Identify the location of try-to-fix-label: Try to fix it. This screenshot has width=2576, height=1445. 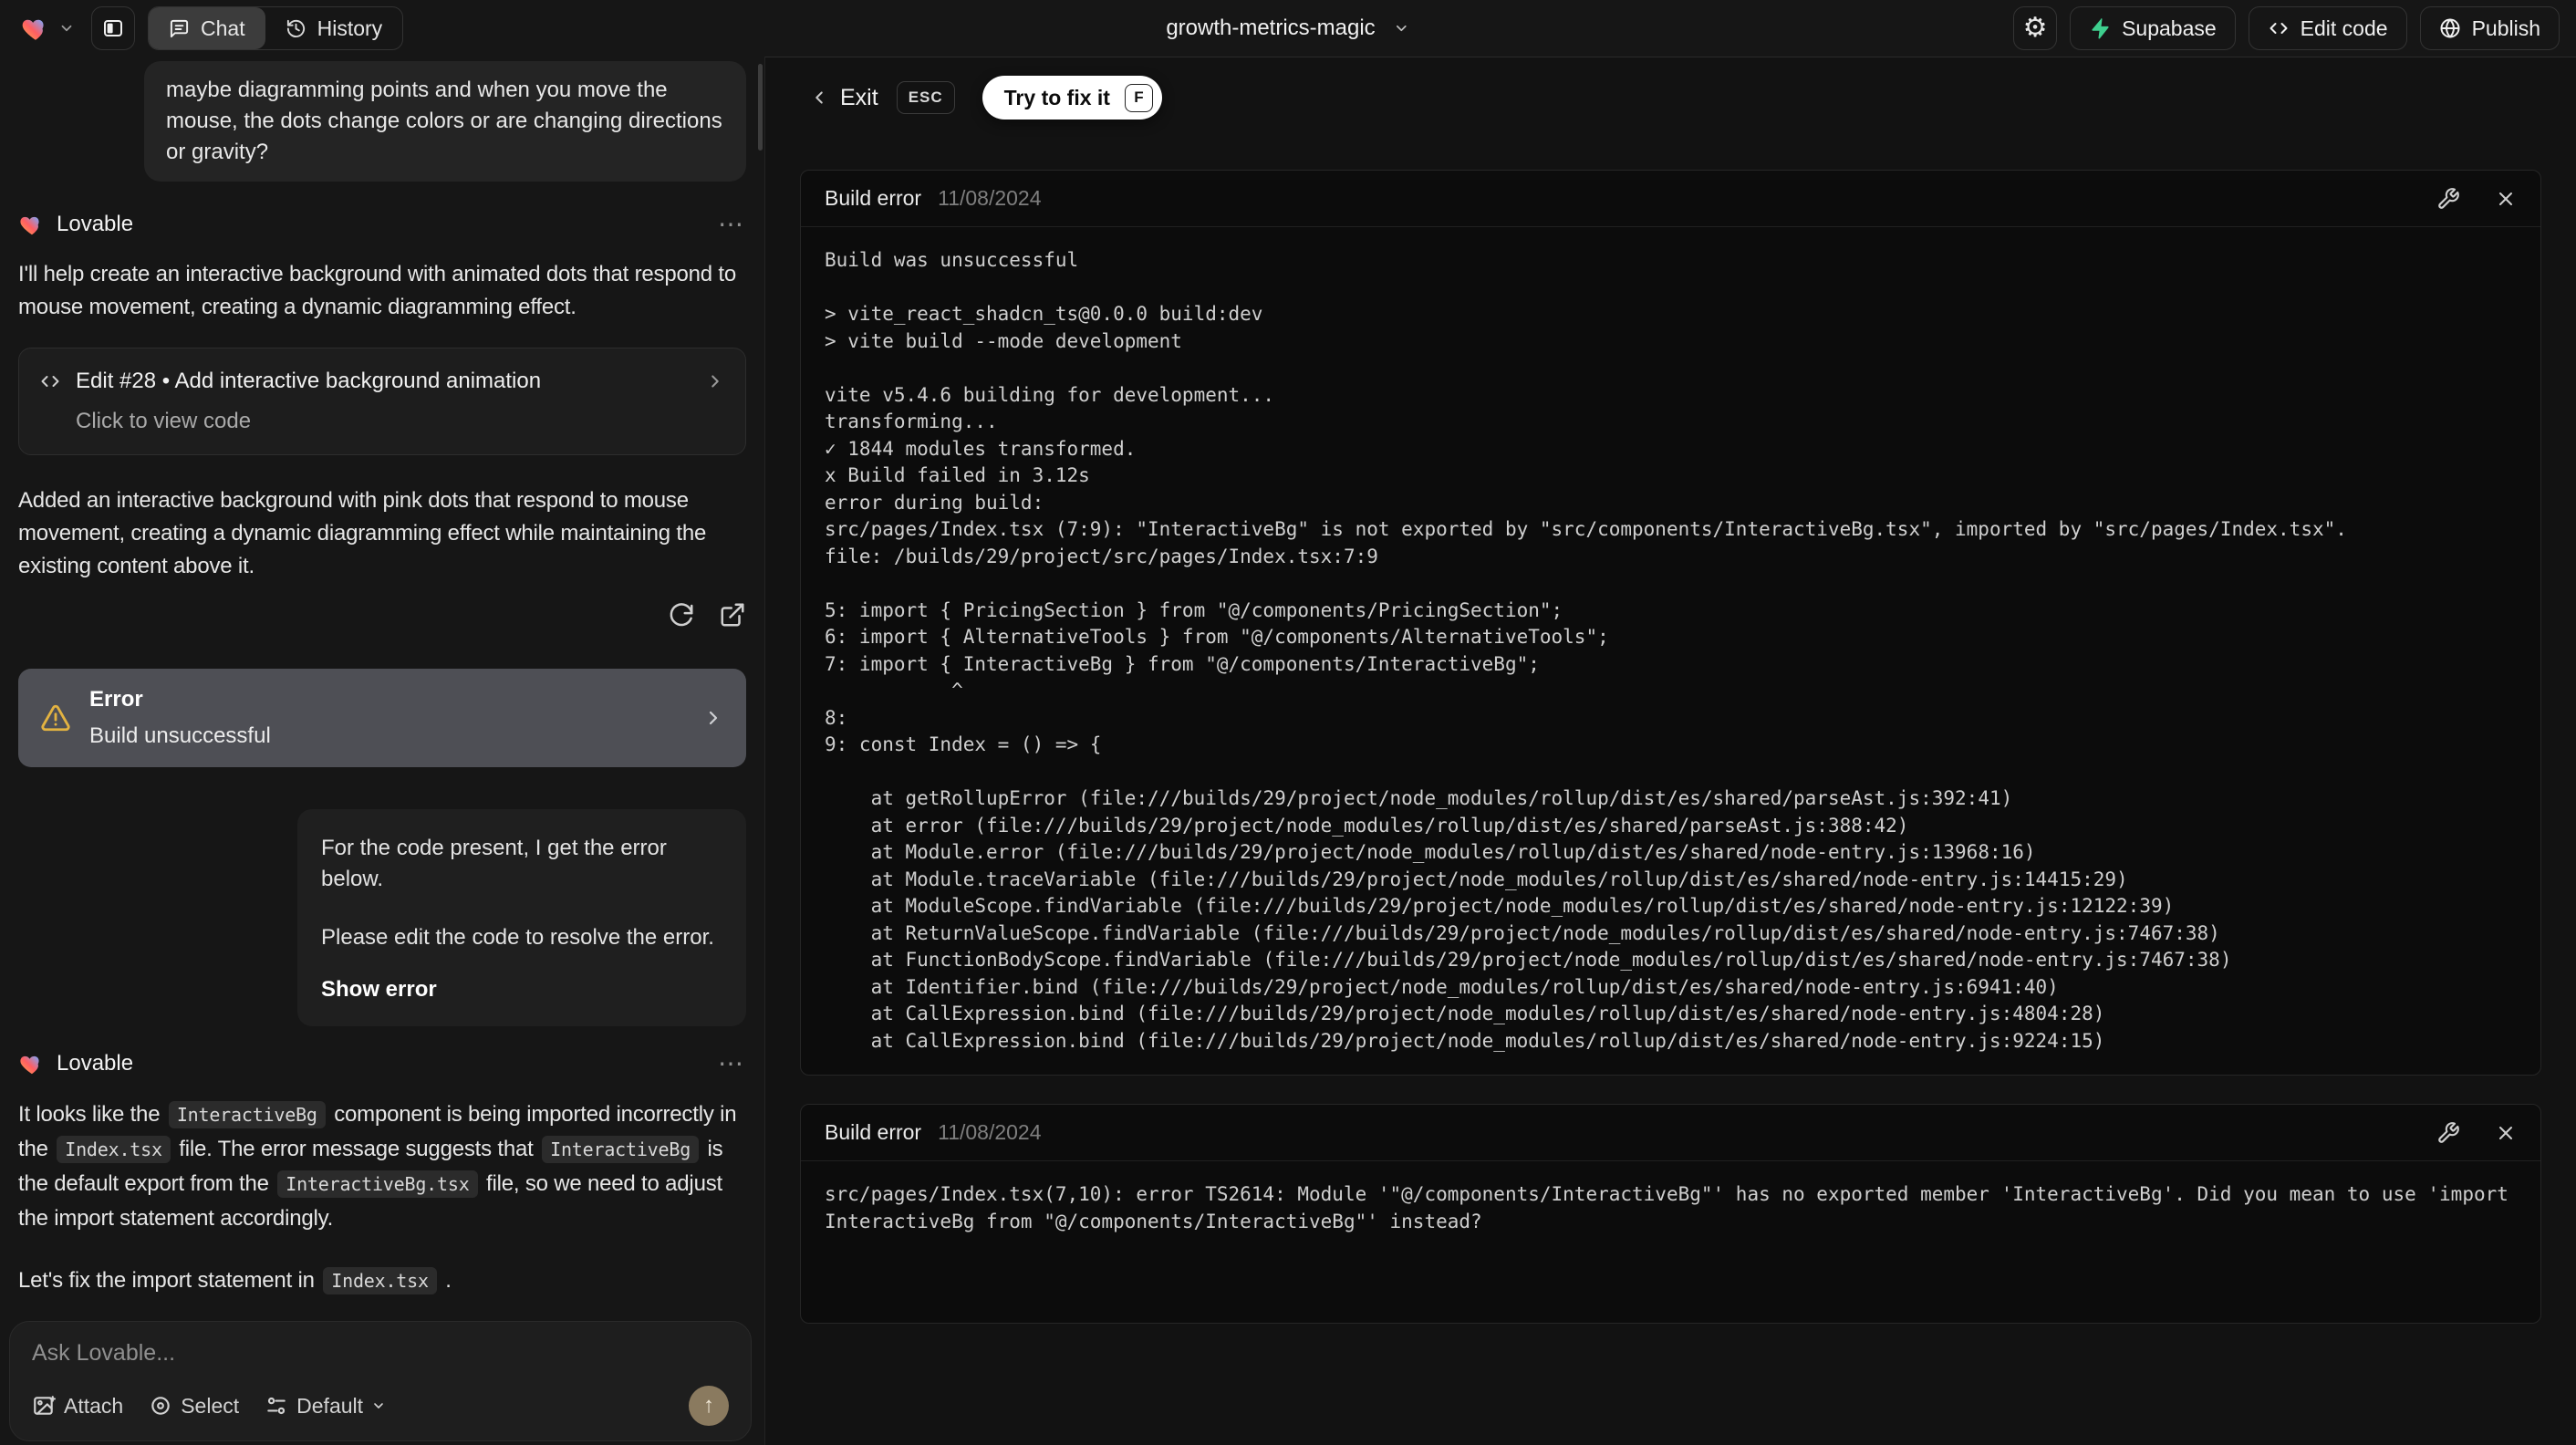
(1056, 97).